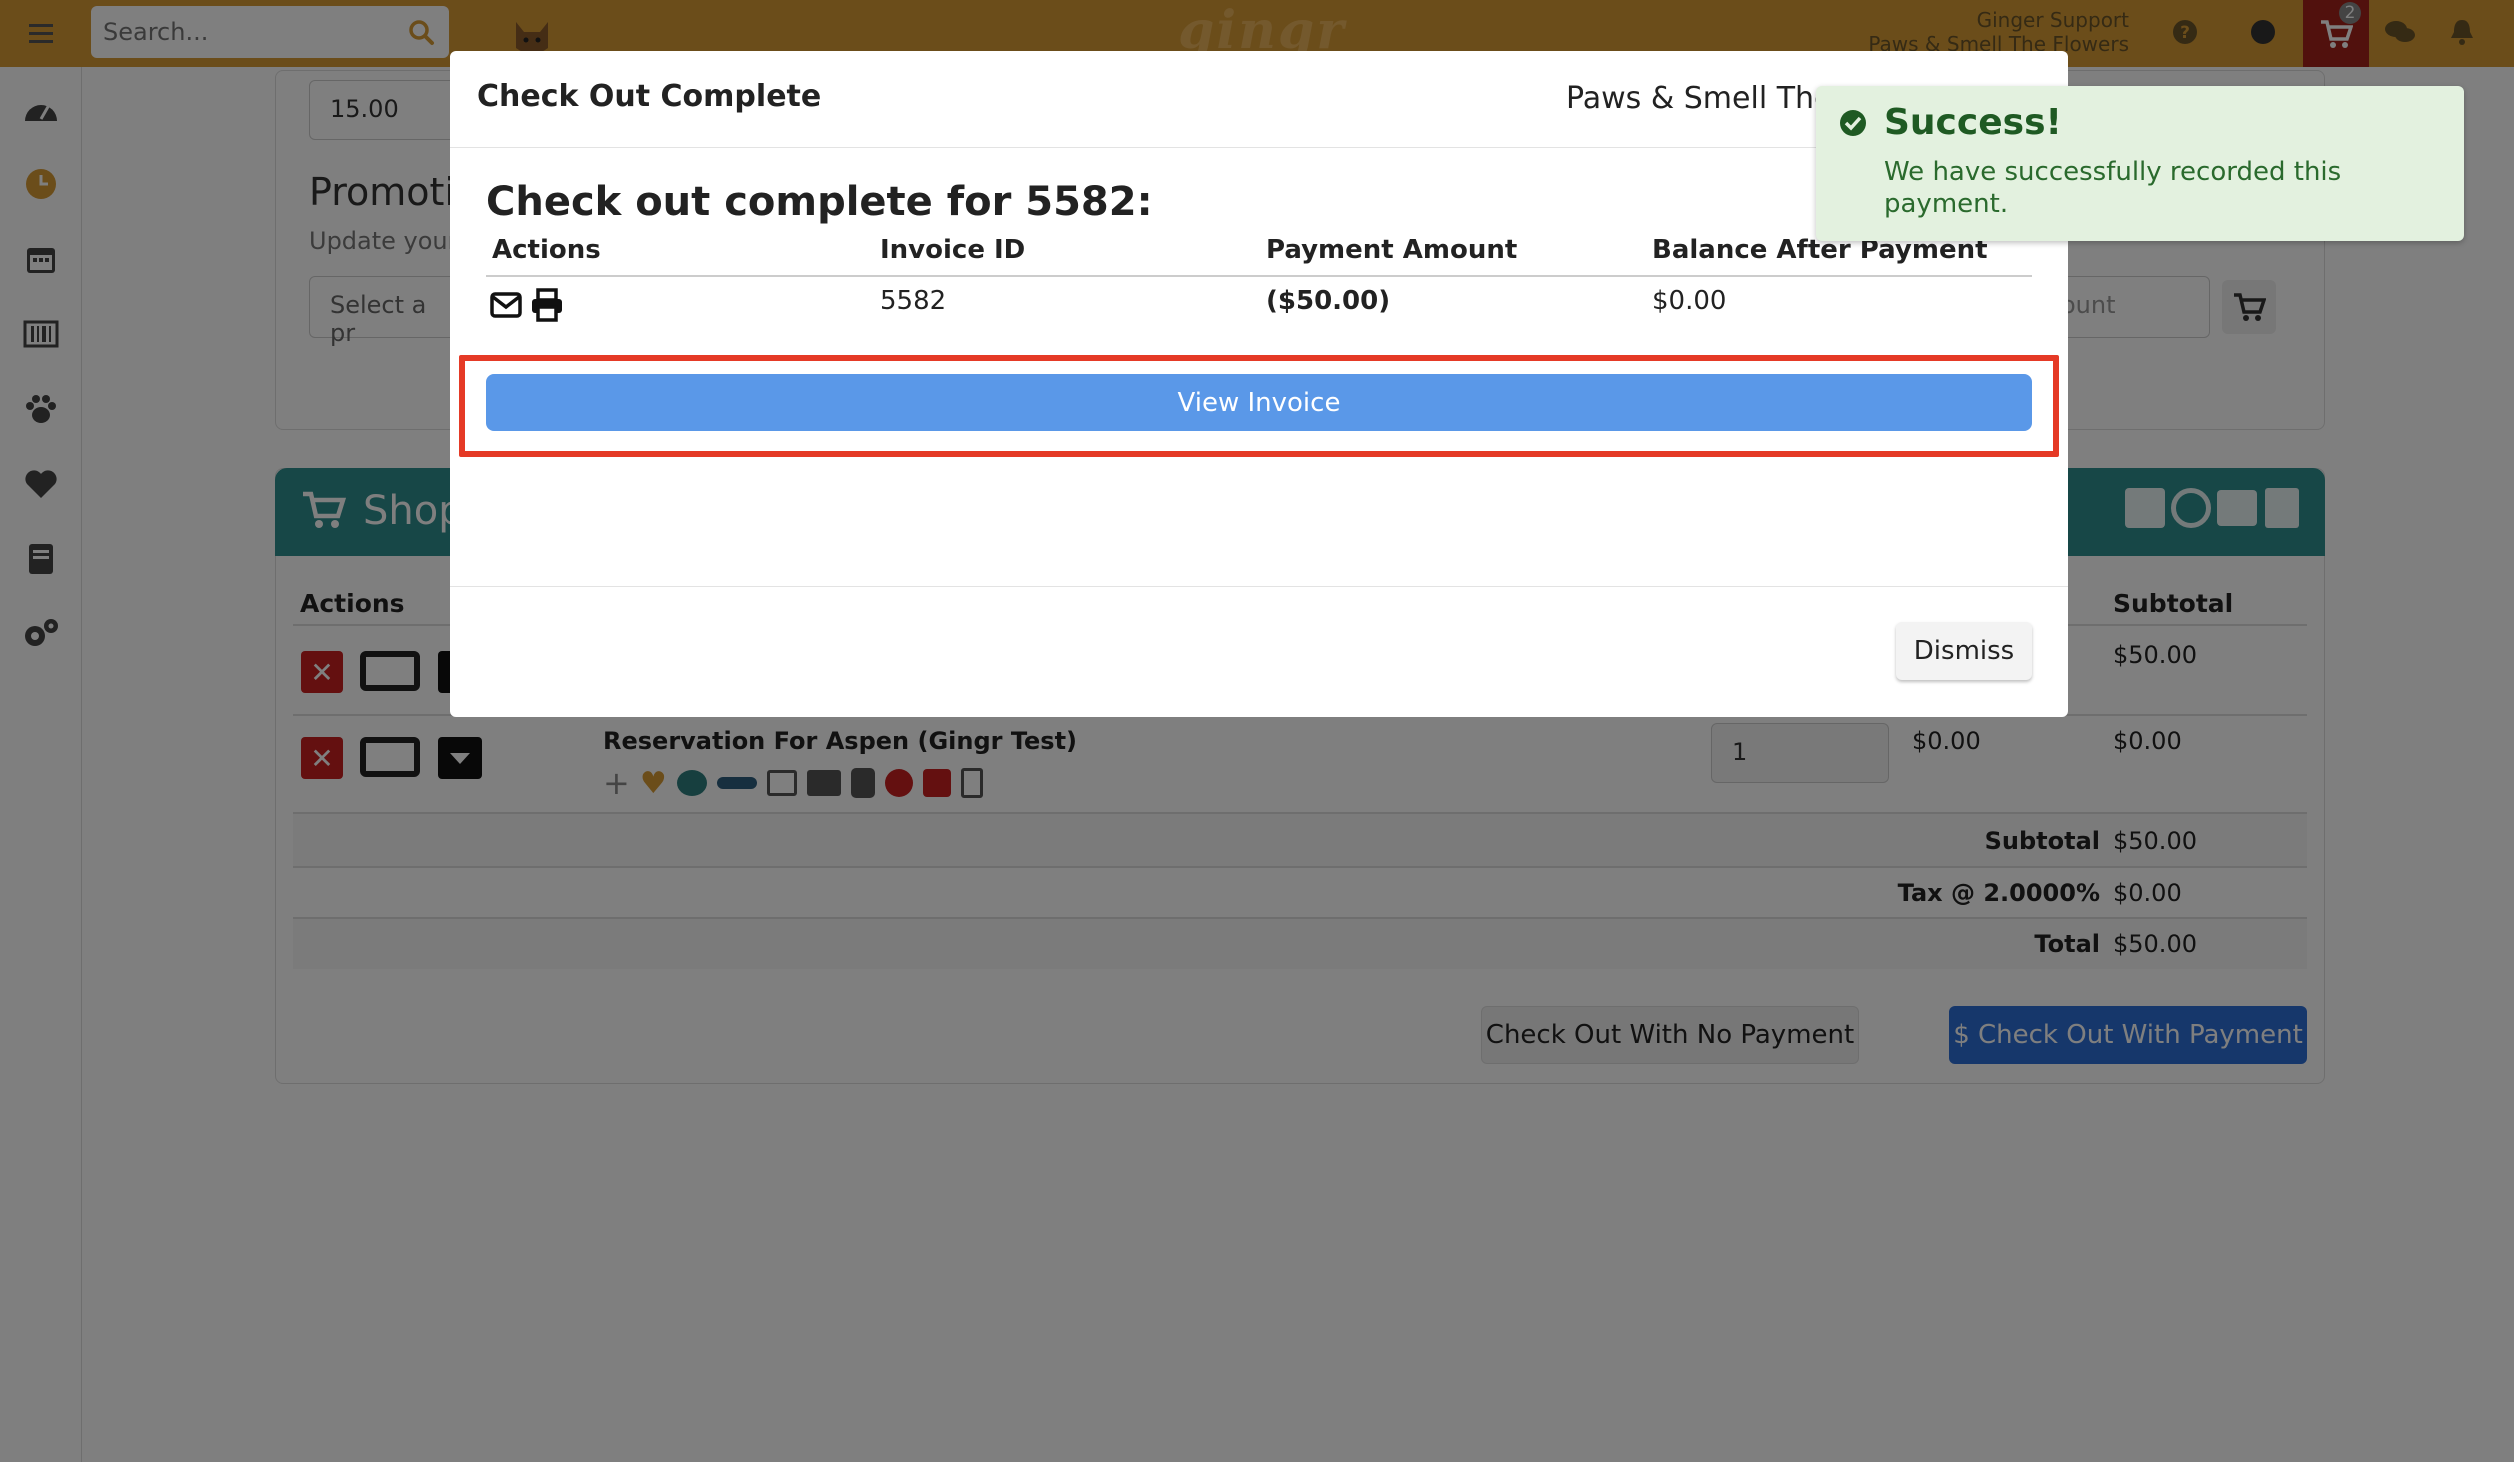  Describe the element at coordinates (1328, 301) in the screenshot. I see `payment-amount: ($50.00)` at that location.